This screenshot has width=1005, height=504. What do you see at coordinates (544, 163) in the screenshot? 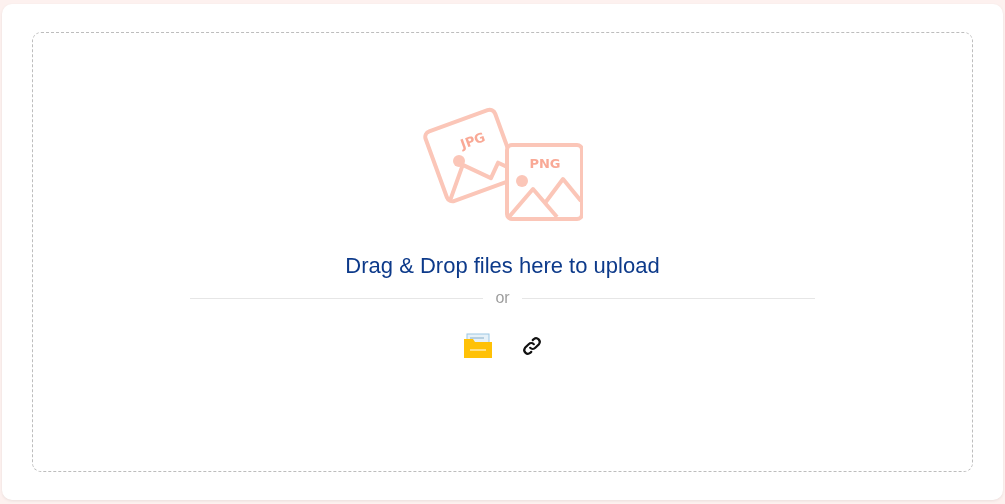
I see `format-label: PNG` at bounding box center [544, 163].